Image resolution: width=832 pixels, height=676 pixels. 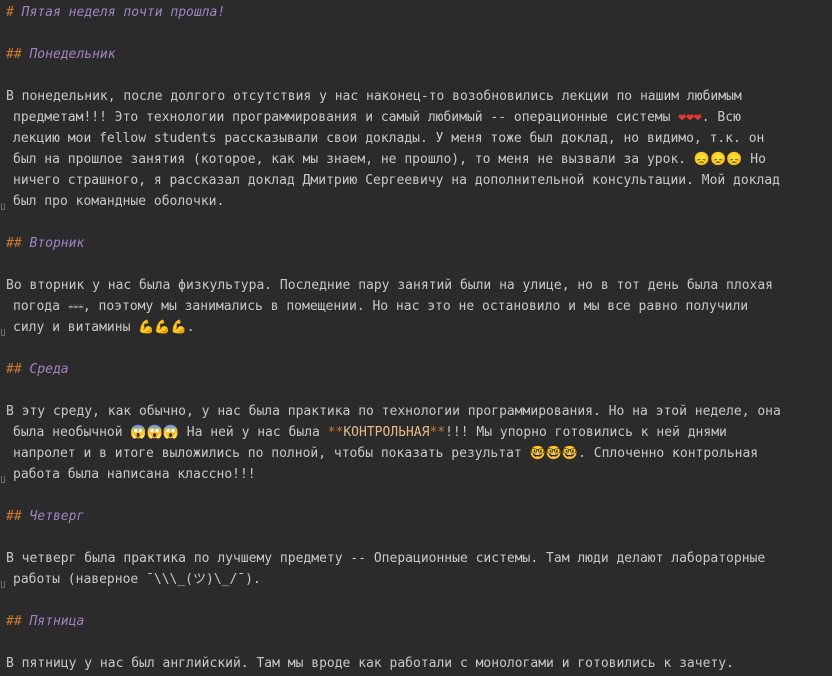 I want to click on friday-heading: ## Пятница, so click(x=419, y=621).